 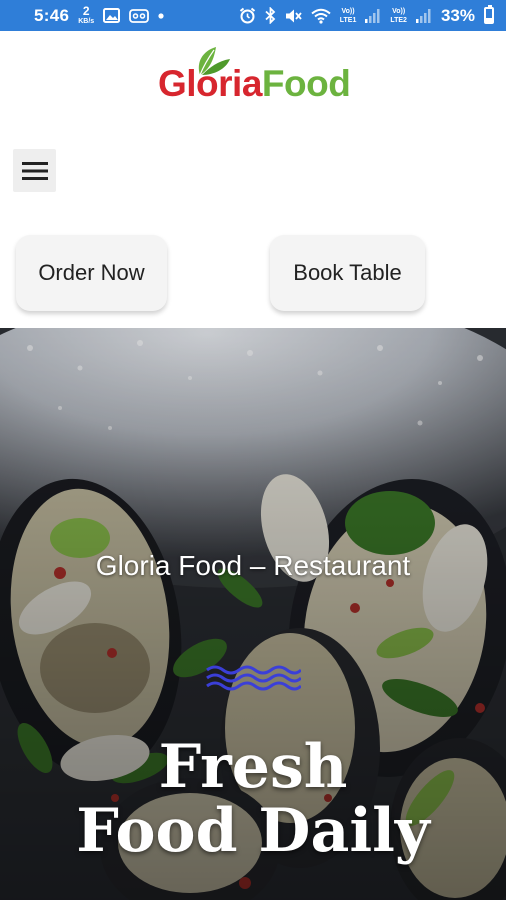 I want to click on sim1-label-top: Vo)), so click(x=348, y=11).